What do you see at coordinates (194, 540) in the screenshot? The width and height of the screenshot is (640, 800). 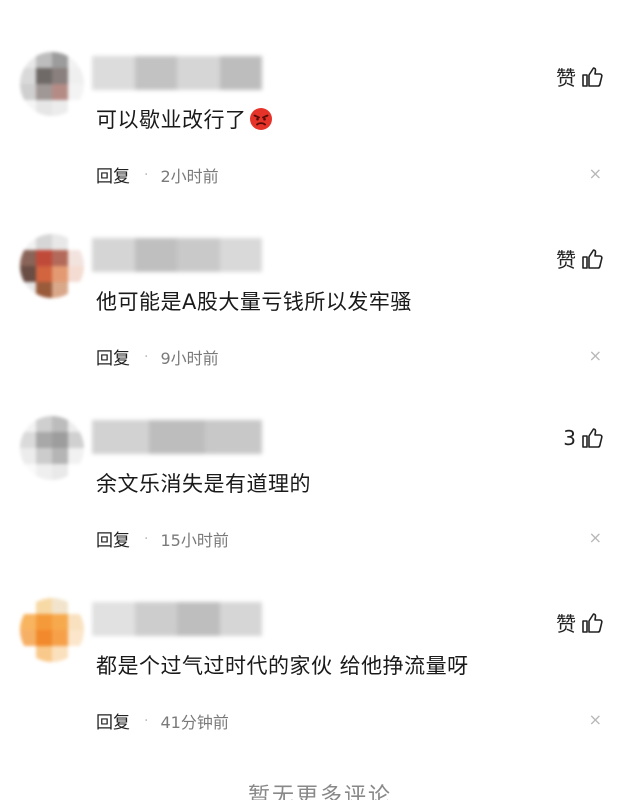 I see `timestamp: 15小时前` at bounding box center [194, 540].